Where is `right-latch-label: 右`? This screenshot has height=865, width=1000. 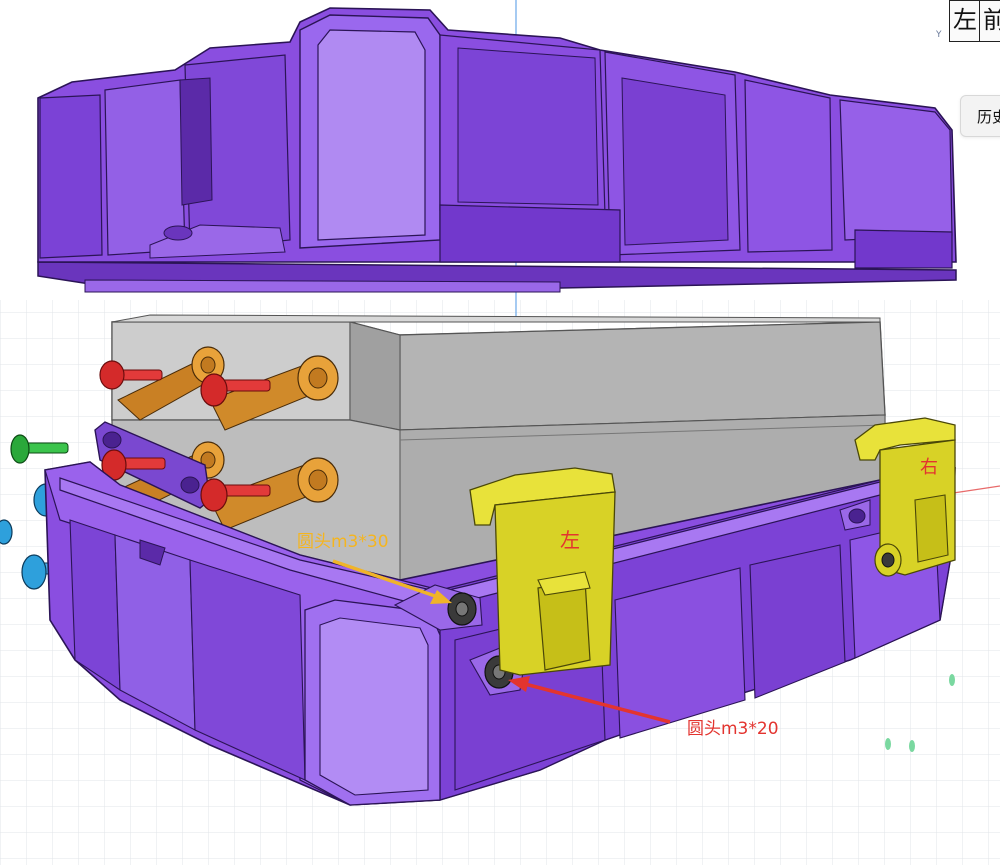
right-latch-label: 右 is located at coordinates (929, 467).